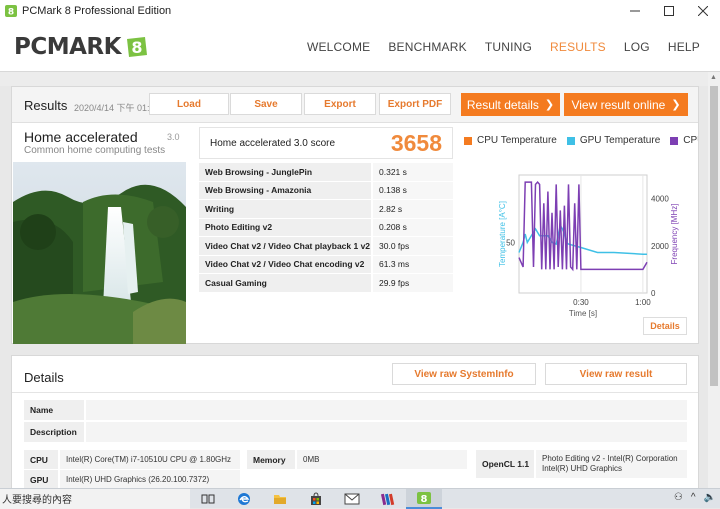 This screenshot has height=509, width=720. I want to click on test-subtitle: Common home computing tests, so click(95, 150).